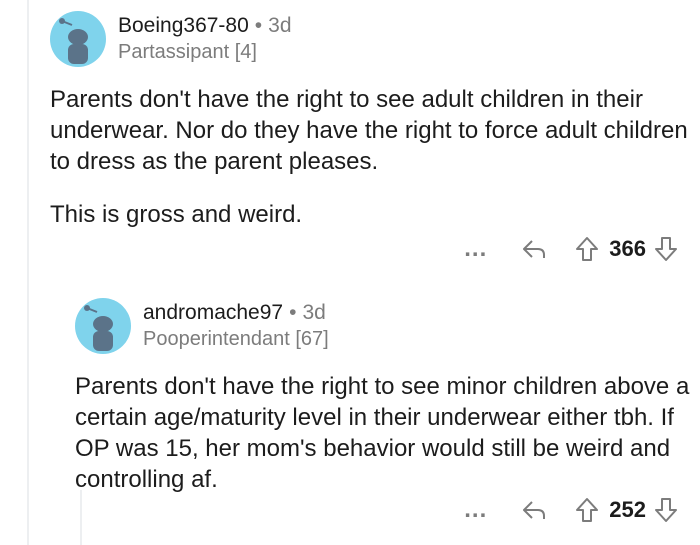  What do you see at coordinates (370, 39) in the screenshot?
I see `comment-header: Boeing367-80 • 3d Partassipant [4]` at bounding box center [370, 39].